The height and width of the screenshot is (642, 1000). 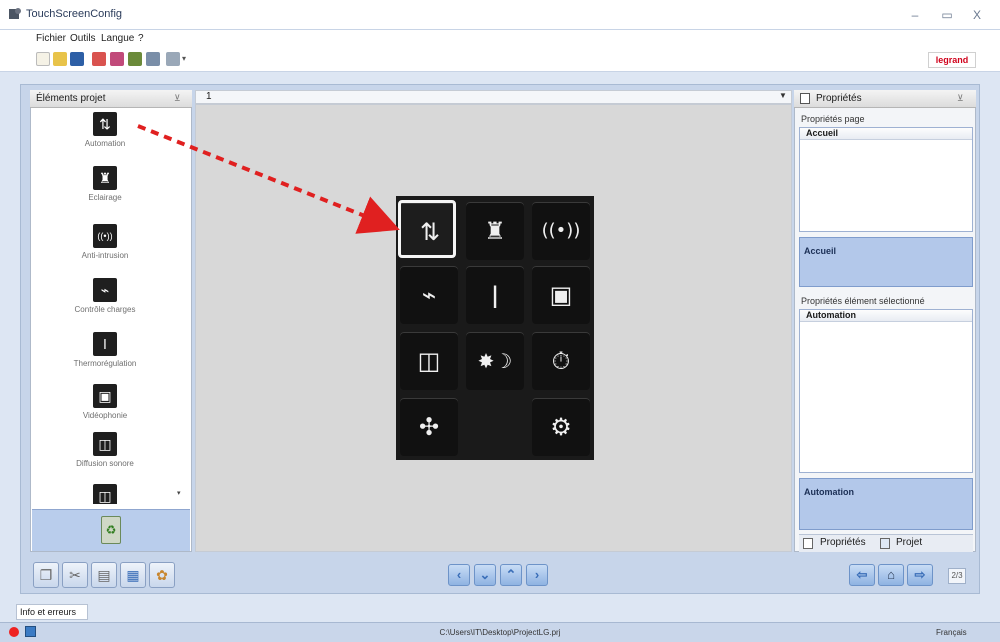 I want to click on minimize-button: –, so click(x=915, y=15).